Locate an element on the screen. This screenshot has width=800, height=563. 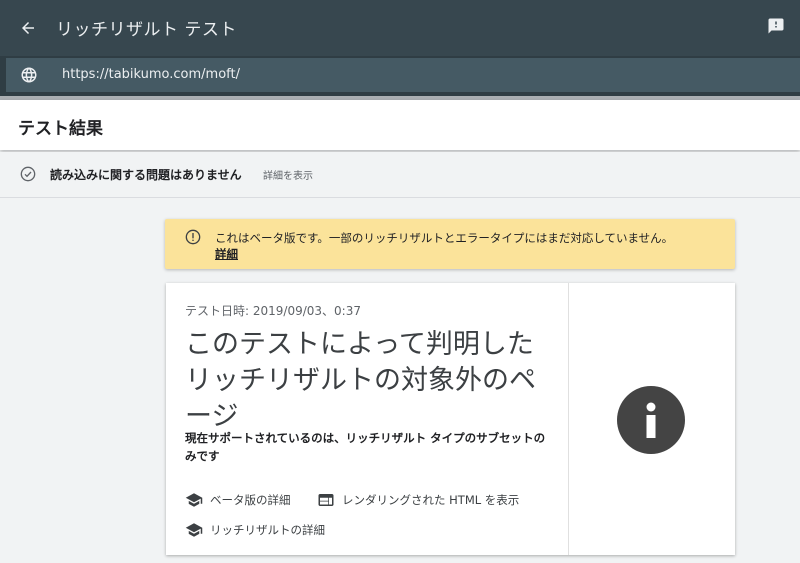
rich-result-detail-link: リッチリザルトの詳細 is located at coordinates (255, 530).